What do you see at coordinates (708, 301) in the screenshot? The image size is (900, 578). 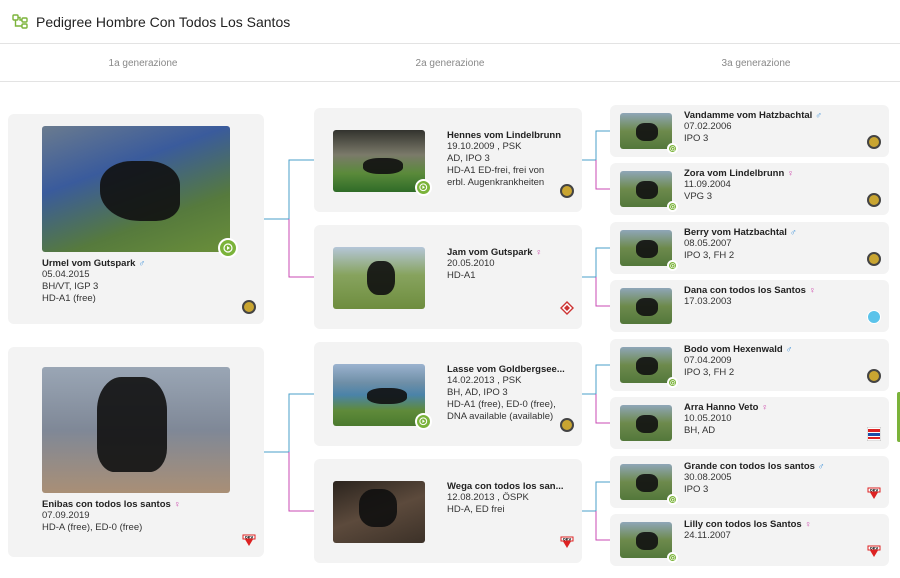 I see `birth-date: 17.03.2003` at bounding box center [708, 301].